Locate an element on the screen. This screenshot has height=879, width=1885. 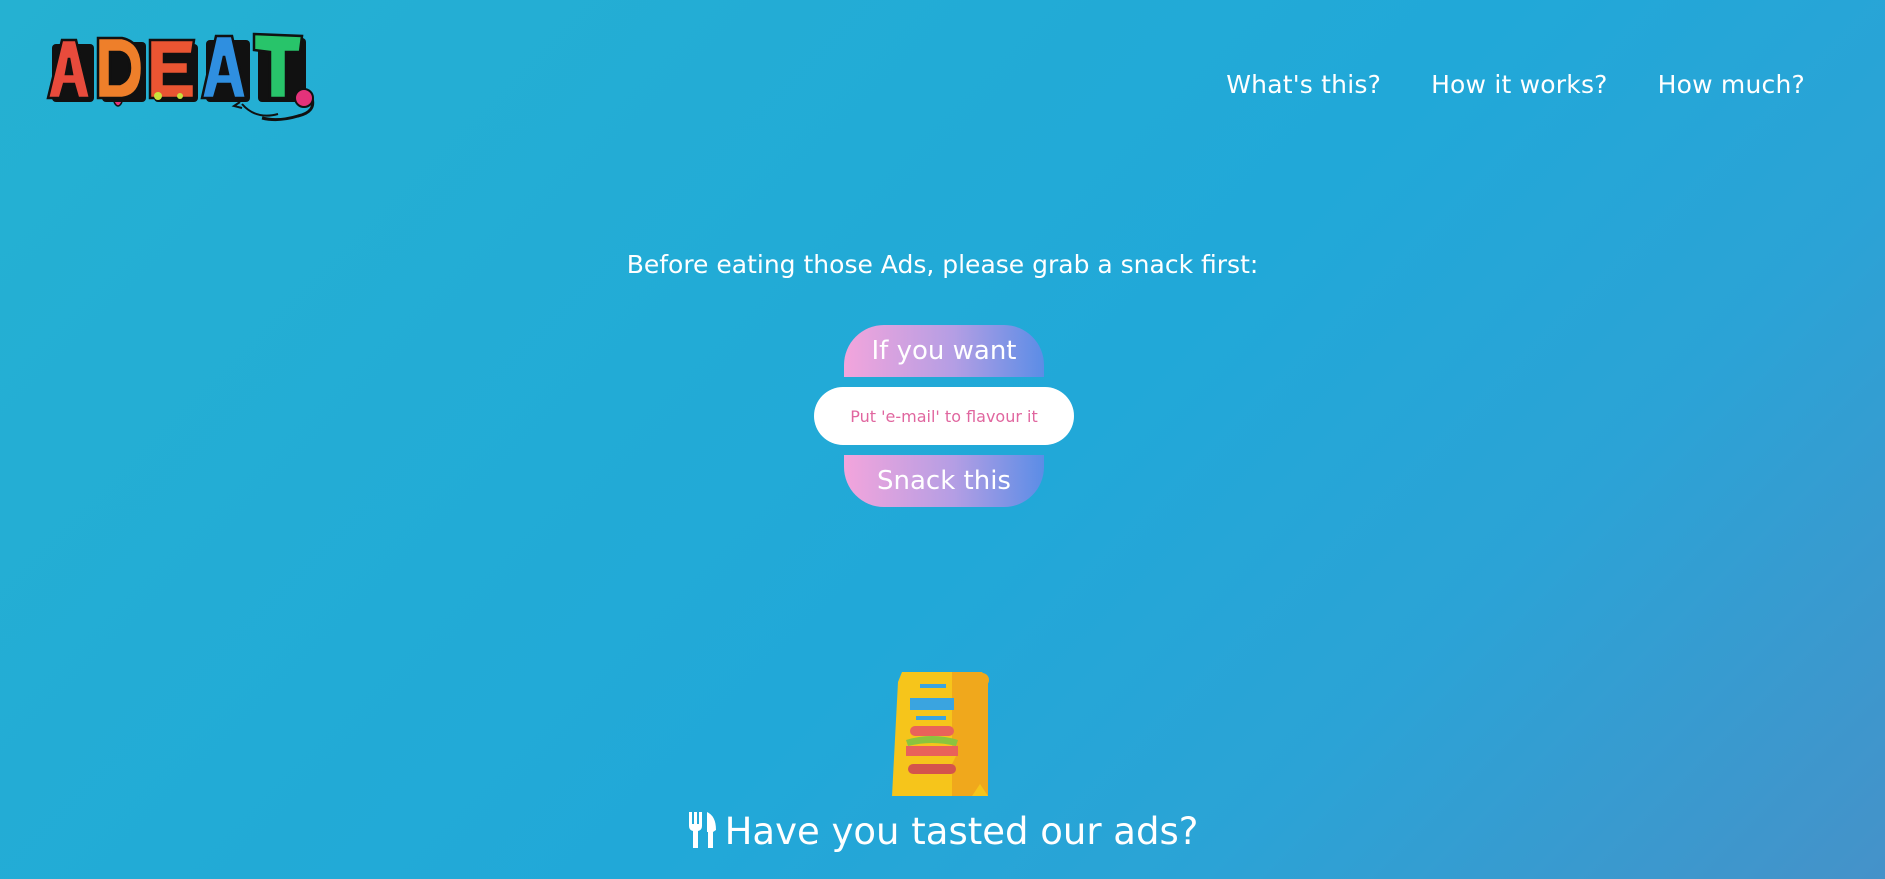
section-title: Have you tasted our ads? is located at coordinates (961, 831).